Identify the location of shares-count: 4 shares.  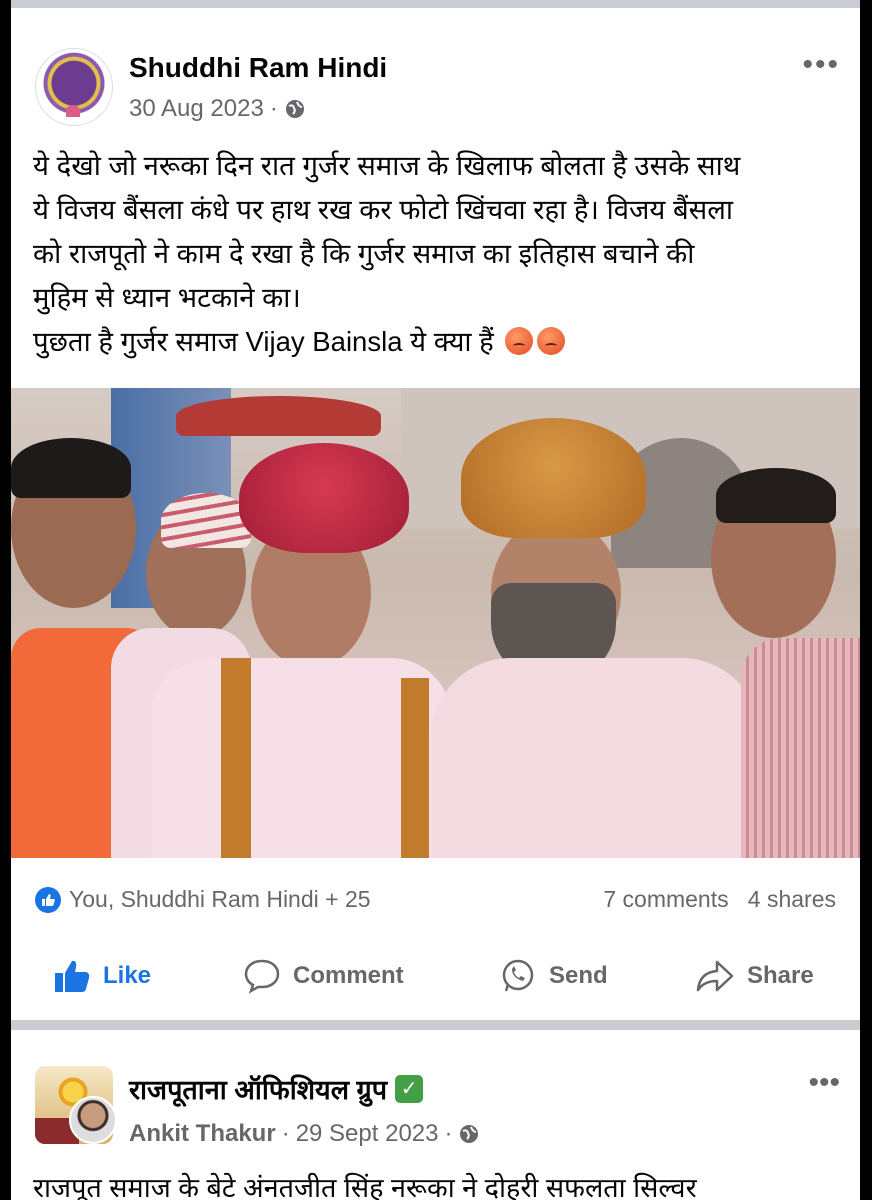
(792, 899).